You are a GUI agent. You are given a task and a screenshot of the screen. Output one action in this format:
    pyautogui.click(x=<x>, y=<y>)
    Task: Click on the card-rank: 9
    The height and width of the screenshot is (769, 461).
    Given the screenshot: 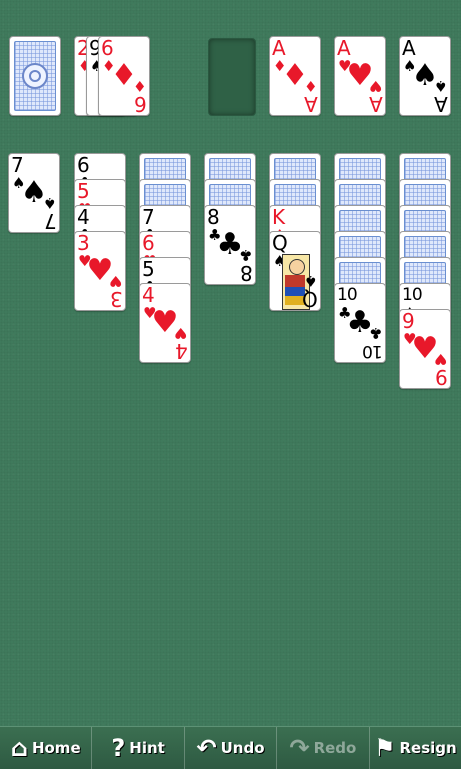 What is the action you would take?
    pyautogui.click(x=408, y=321)
    